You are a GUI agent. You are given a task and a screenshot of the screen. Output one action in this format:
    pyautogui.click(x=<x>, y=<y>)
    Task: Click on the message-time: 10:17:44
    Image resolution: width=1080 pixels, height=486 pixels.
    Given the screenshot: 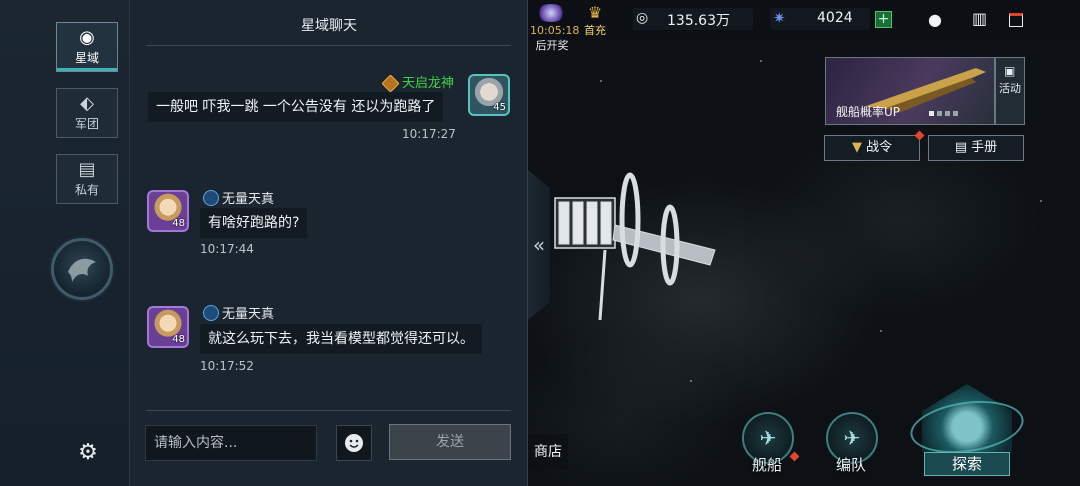 What is the action you would take?
    pyautogui.click(x=227, y=249)
    